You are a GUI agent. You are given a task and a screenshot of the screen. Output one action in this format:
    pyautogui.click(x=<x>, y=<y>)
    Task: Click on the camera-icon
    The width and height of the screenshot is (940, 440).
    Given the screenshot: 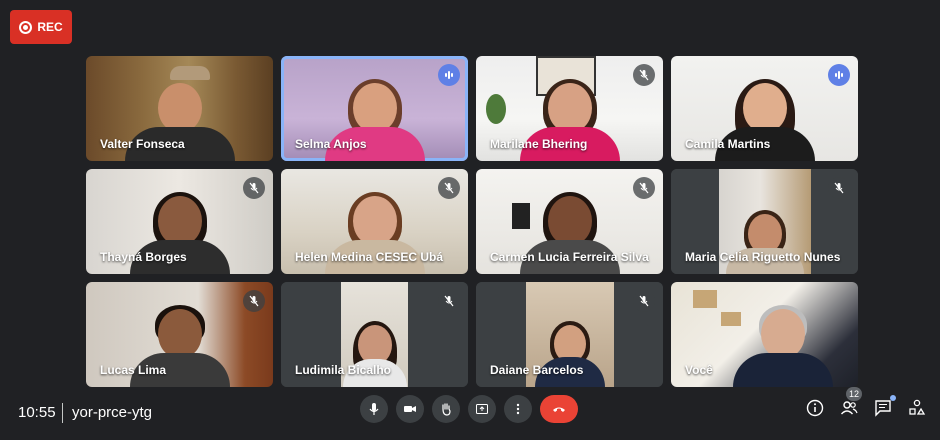 What is the action you would take?
    pyautogui.click(x=410, y=409)
    